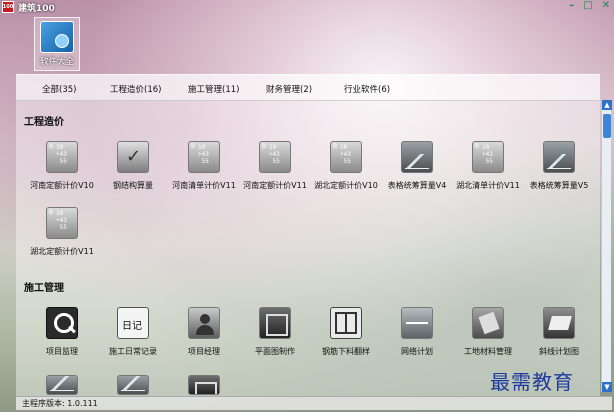 Image resolution: width=614 pixels, height=412 pixels. Describe the element at coordinates (607, 387) in the screenshot. I see `scroll-down-icon: ▼` at that location.